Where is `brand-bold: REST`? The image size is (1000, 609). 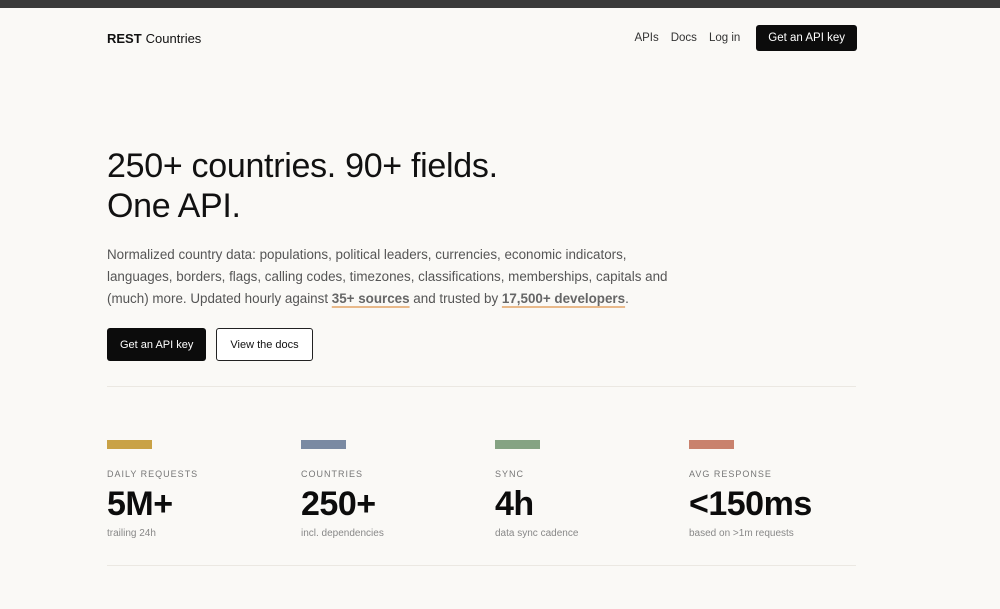
brand-bold: REST is located at coordinates (124, 38).